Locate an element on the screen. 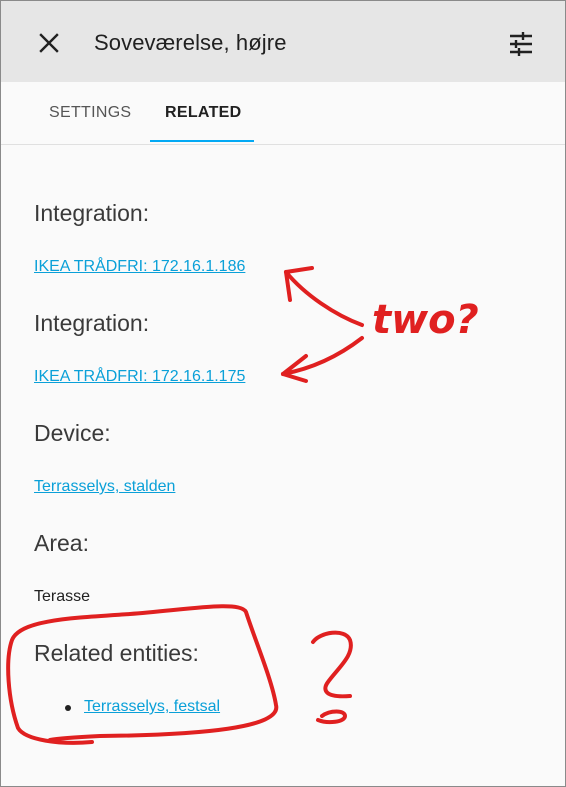 The image size is (566, 787). dialog-header: Soveværelse, højre is located at coordinates (283, 41).